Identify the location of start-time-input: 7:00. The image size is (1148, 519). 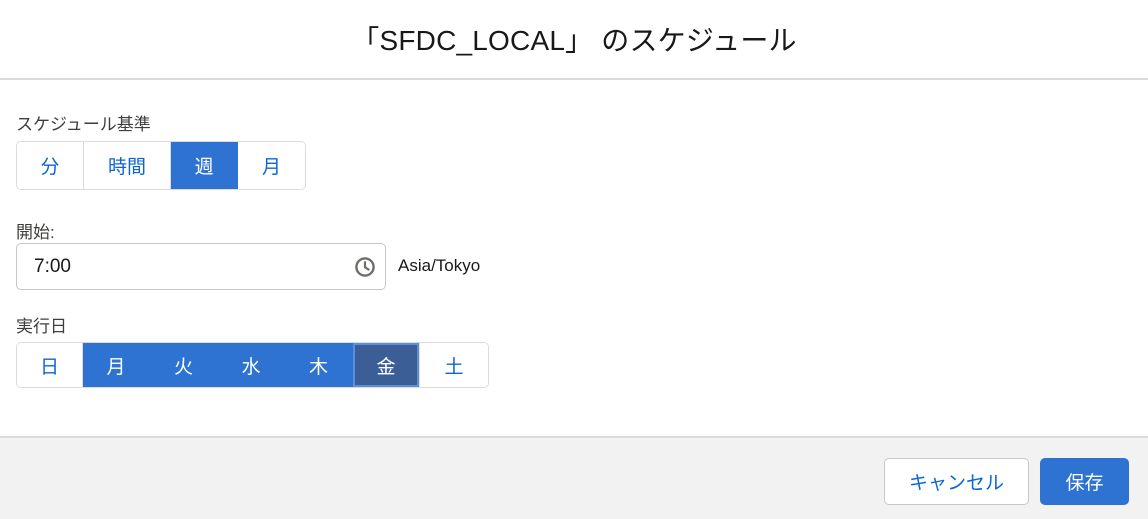
(201, 266).